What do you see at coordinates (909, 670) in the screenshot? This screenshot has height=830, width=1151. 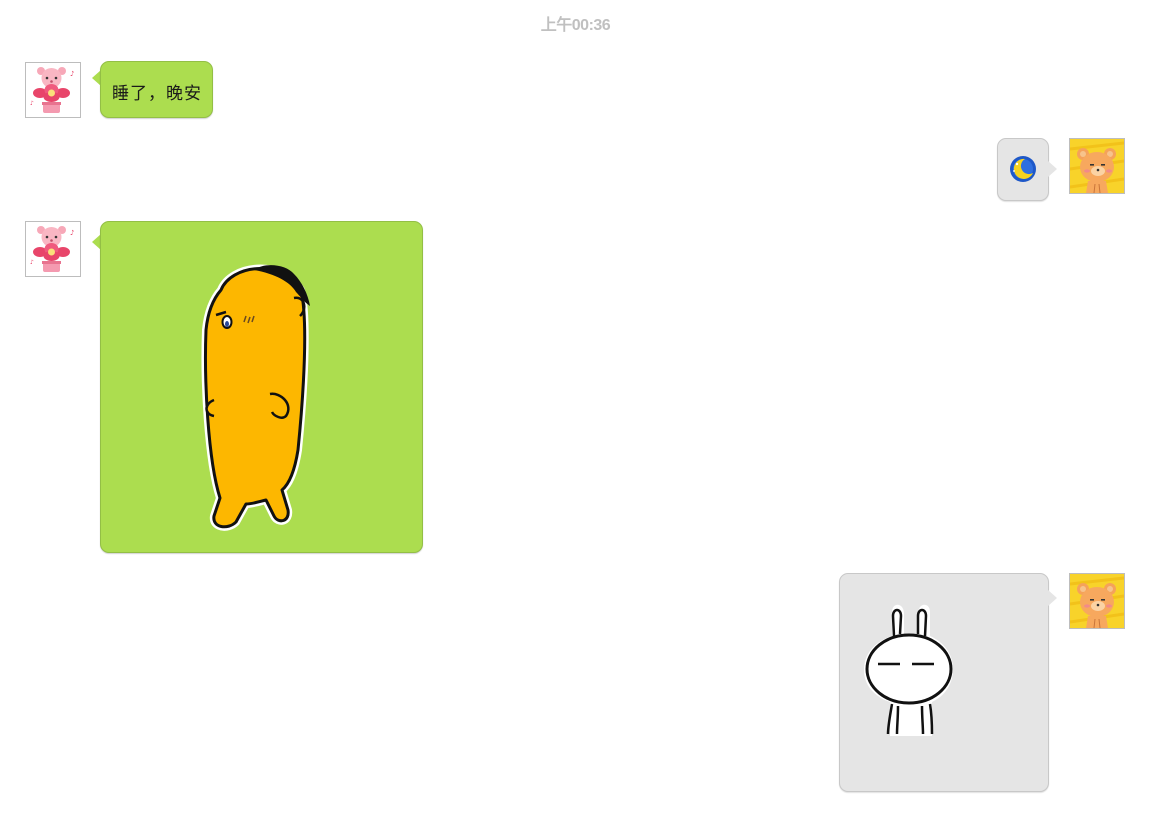 I see `rabbit-sticker-icon` at bounding box center [909, 670].